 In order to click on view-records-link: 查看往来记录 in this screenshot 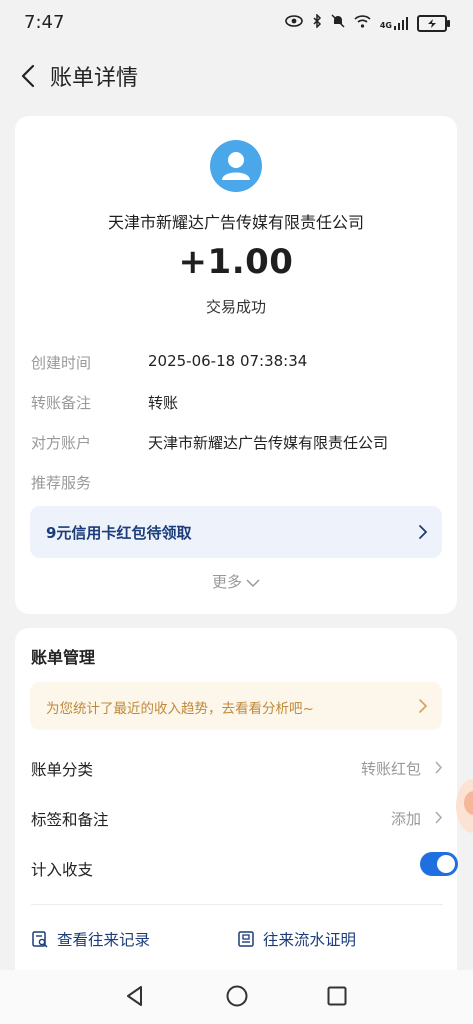, I will do `click(90, 939)`.